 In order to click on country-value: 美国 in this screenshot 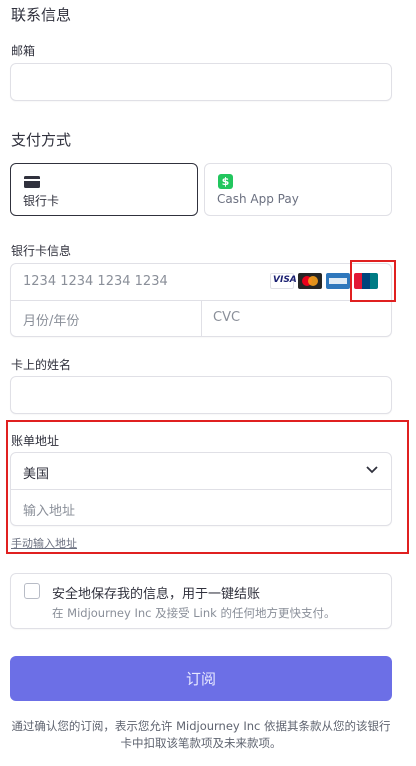, I will do `click(36, 474)`.